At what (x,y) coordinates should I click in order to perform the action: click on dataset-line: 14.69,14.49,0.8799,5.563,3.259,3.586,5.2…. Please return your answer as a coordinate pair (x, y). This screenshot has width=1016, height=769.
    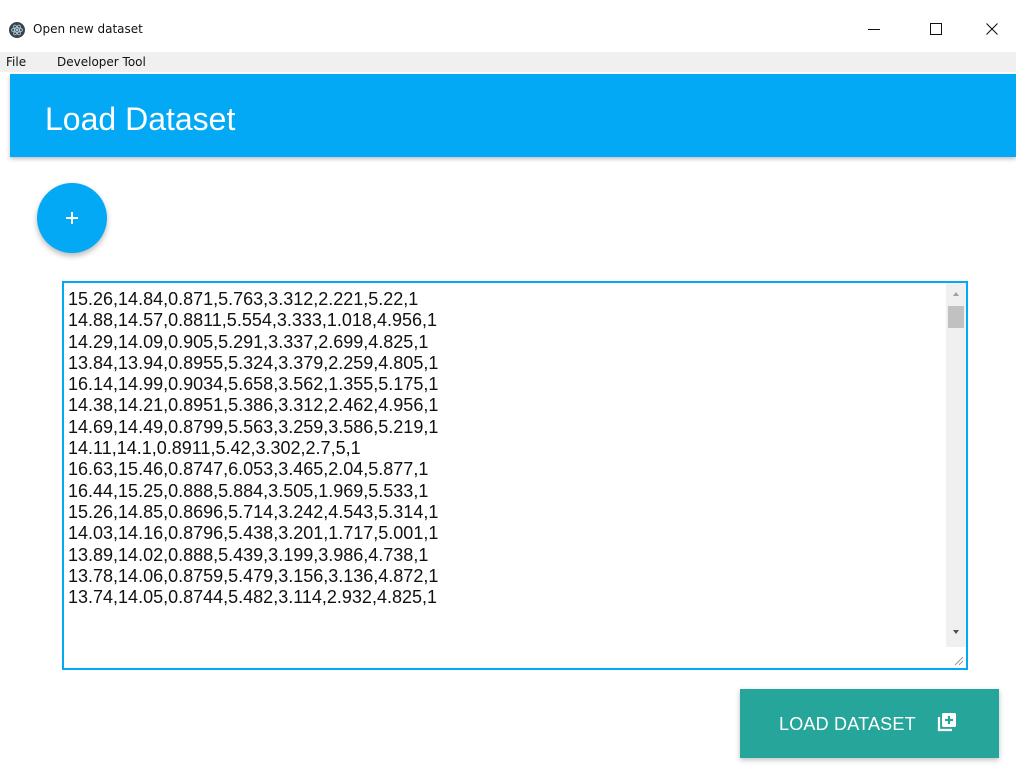
    Looking at the image, I should click on (253, 426).